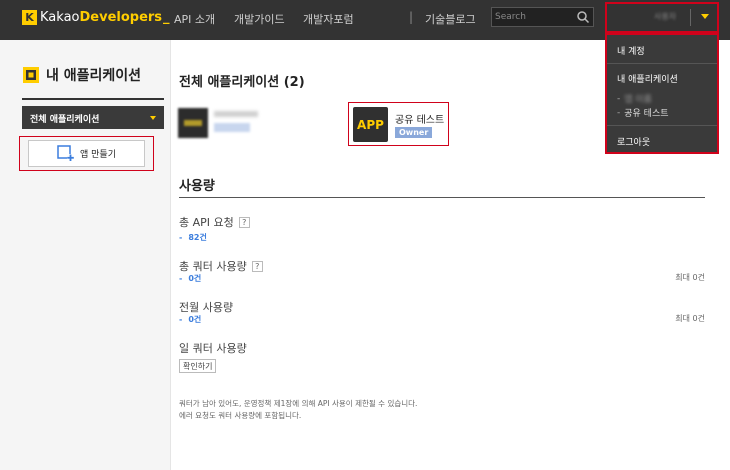 This screenshot has height=470, width=730. I want to click on user-menu-toggle: 사용자, so click(662, 17).